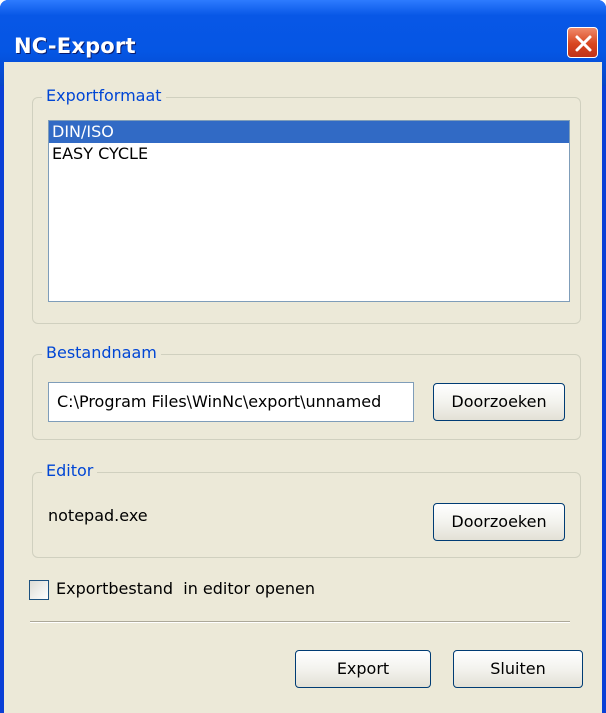 The height and width of the screenshot is (713, 606). Describe the element at coordinates (231, 402) in the screenshot. I see `filename-input: C:\Program Files\WinNc\export\unnamed` at that location.